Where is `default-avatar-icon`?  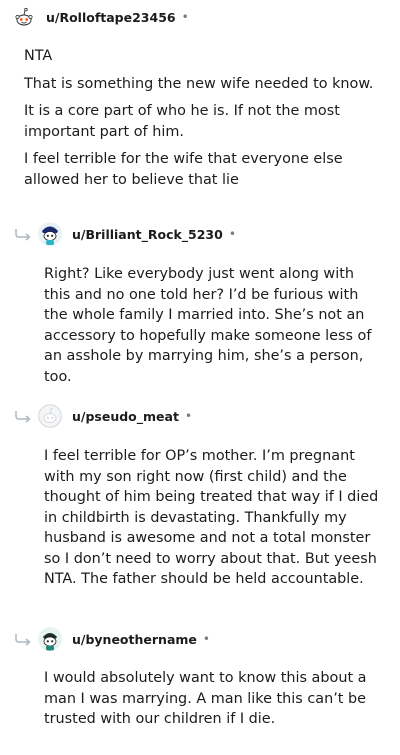
default-avatar-icon is located at coordinates (50, 416).